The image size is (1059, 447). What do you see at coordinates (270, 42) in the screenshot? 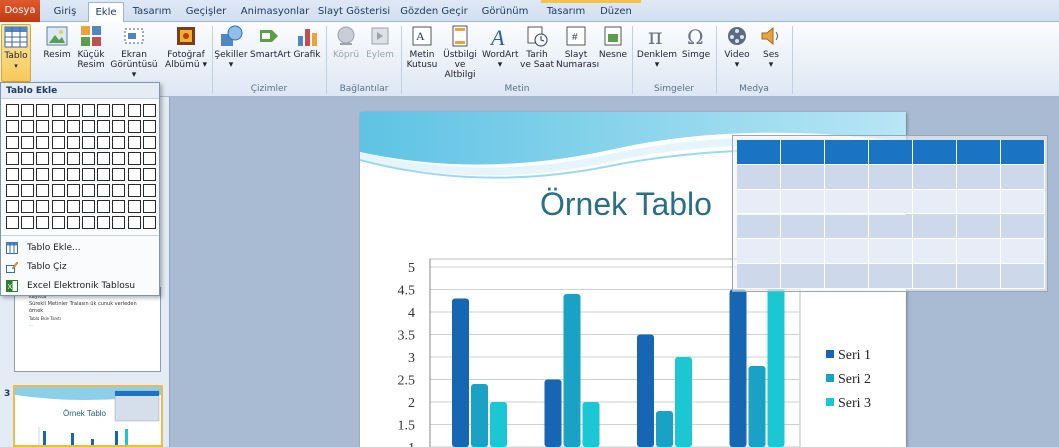
I see `smartart-button: SmartArt` at bounding box center [270, 42].